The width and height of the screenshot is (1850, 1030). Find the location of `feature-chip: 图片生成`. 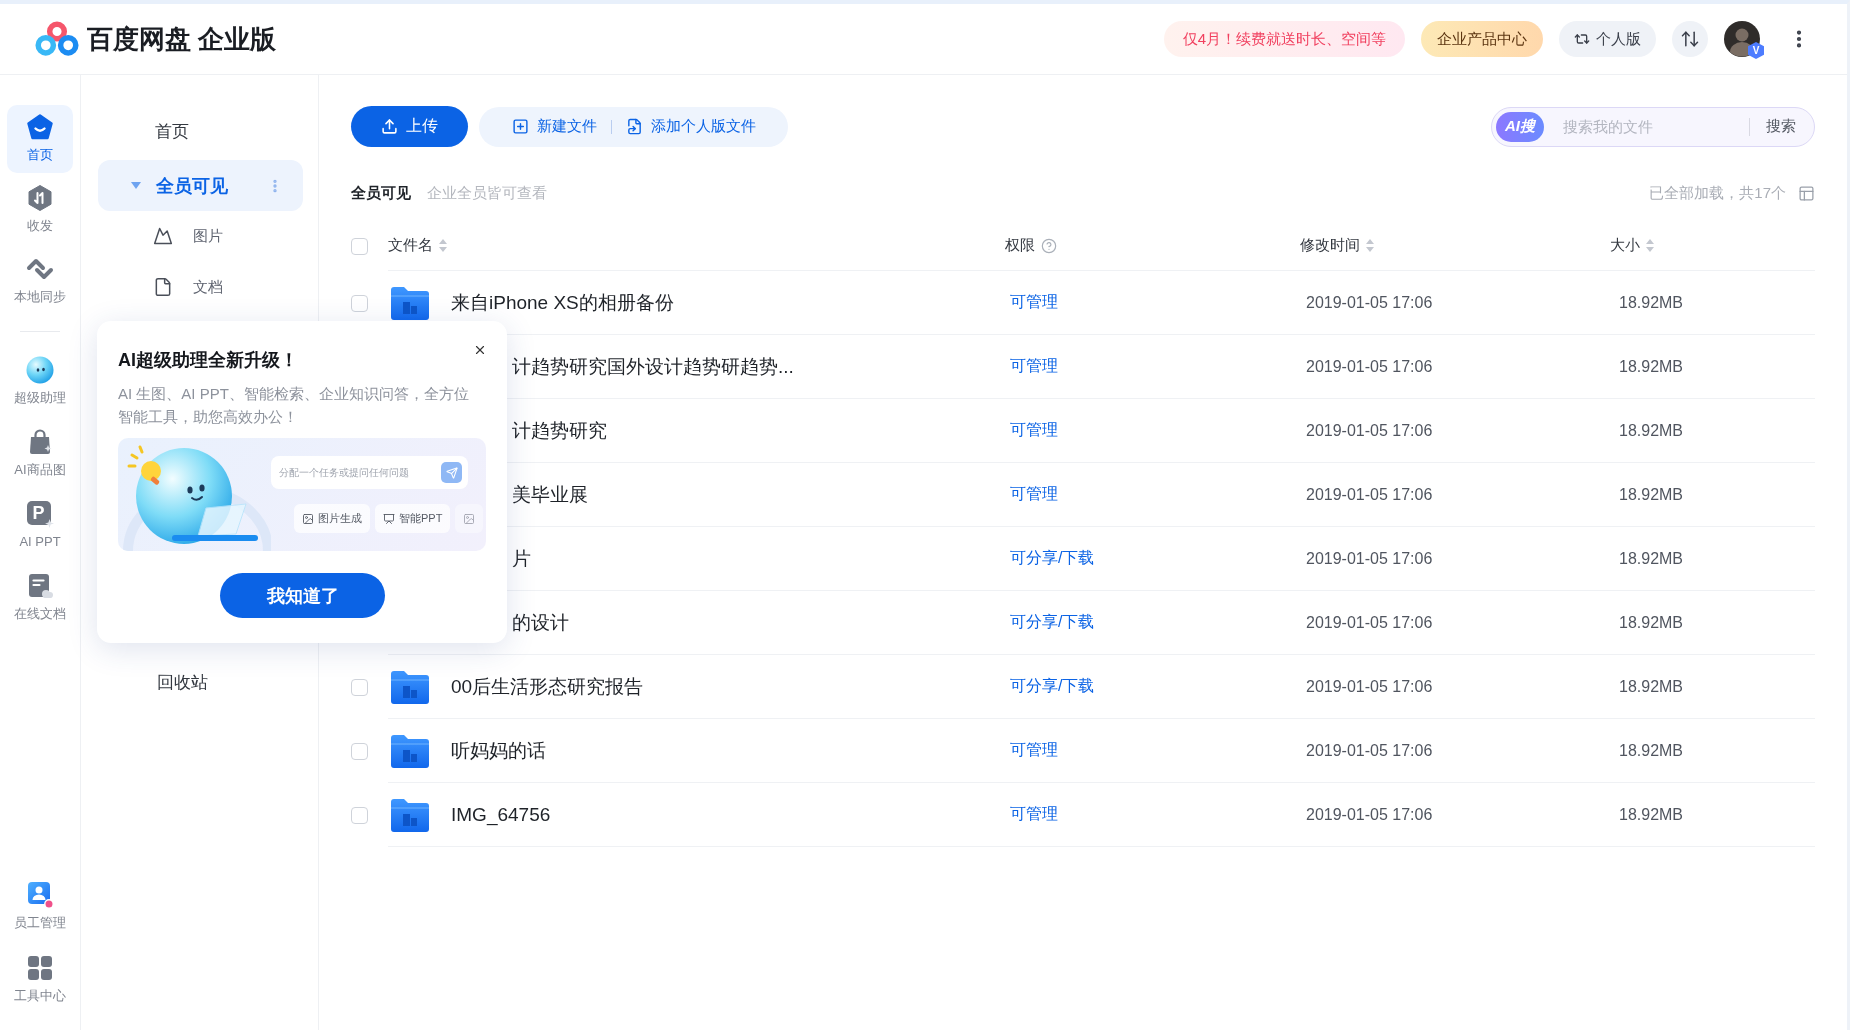

feature-chip: 图片生成 is located at coordinates (332, 518).